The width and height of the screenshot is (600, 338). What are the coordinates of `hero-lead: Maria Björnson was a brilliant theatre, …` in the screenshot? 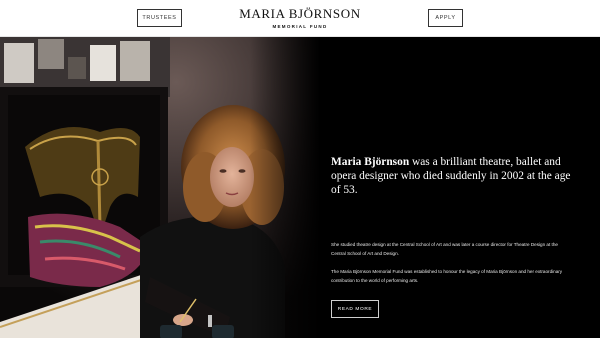 It's located at (451, 176).